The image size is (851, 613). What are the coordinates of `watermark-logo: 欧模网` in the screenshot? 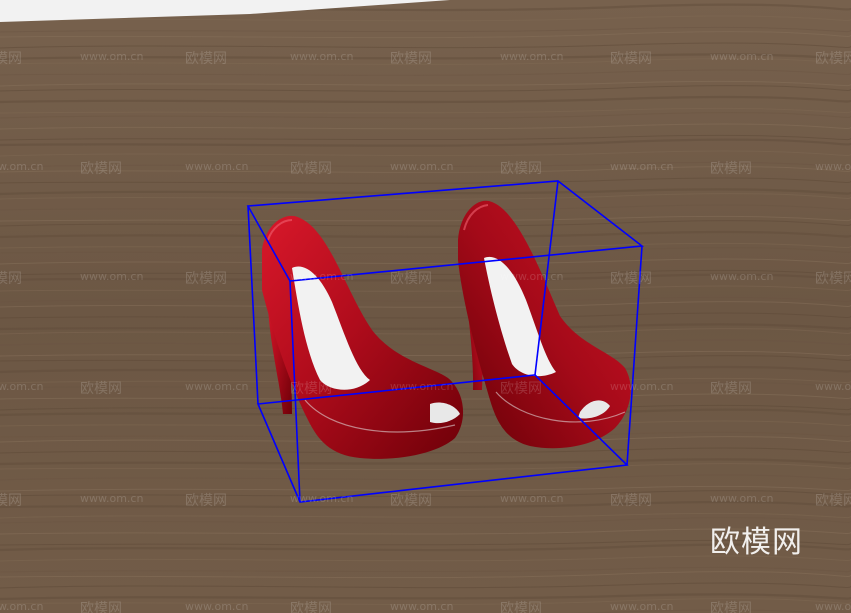 It's located at (756, 542).